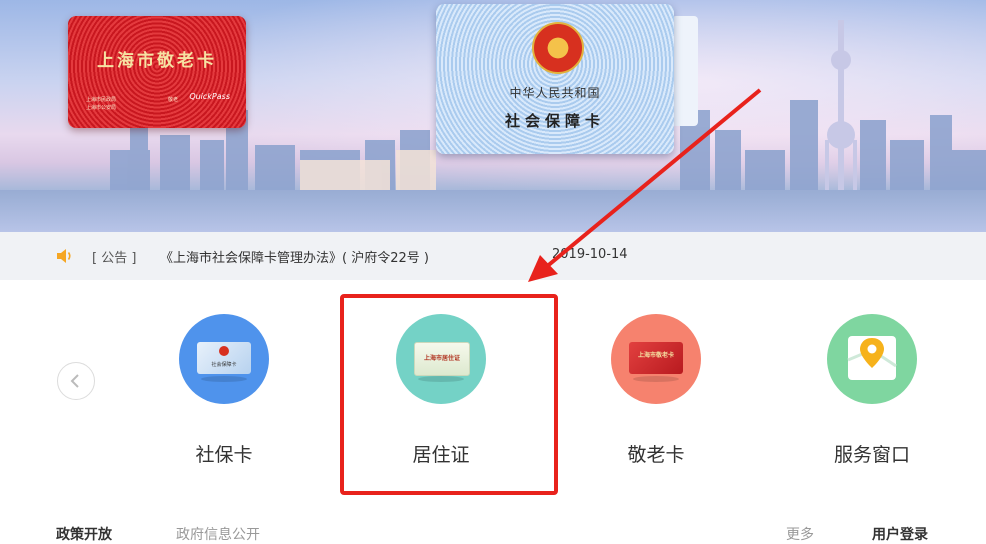 The height and width of the screenshot is (544, 986). Describe the element at coordinates (449, 394) in the screenshot. I see `highlight-box` at that location.